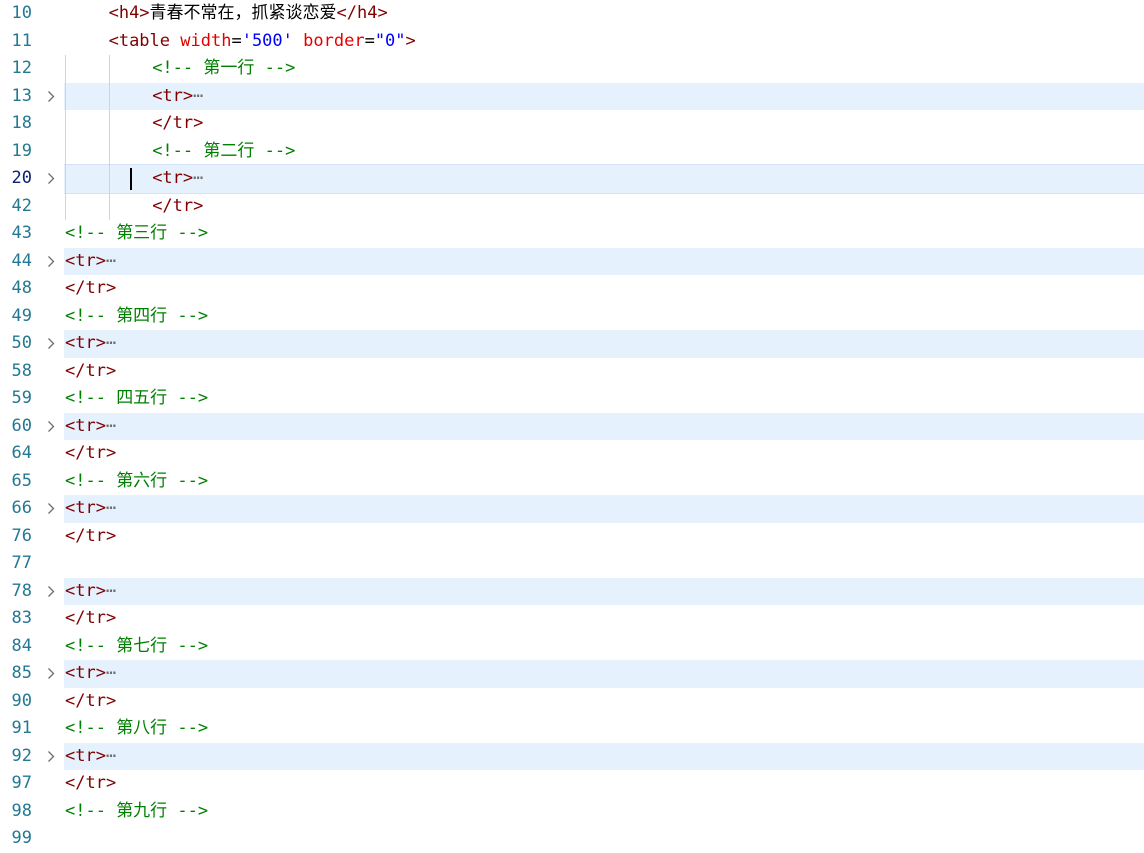 Image resolution: width=1144 pixels, height=853 pixels. I want to click on code-line: 85 <tr> ⋯, so click(572, 674).